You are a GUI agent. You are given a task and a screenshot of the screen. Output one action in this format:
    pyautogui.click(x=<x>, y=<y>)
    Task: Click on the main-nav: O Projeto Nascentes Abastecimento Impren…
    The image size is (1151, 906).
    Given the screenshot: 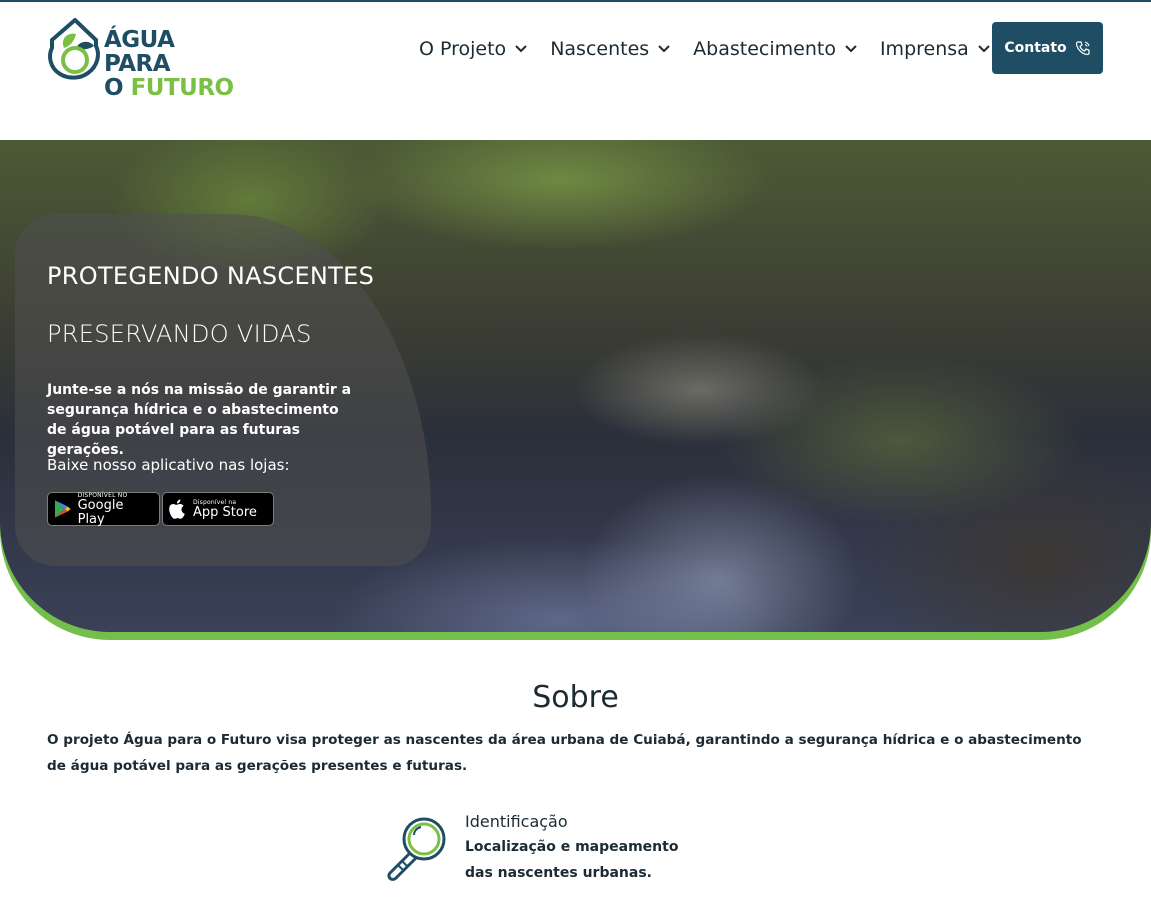 What is the action you would take?
    pyautogui.click(x=705, y=49)
    